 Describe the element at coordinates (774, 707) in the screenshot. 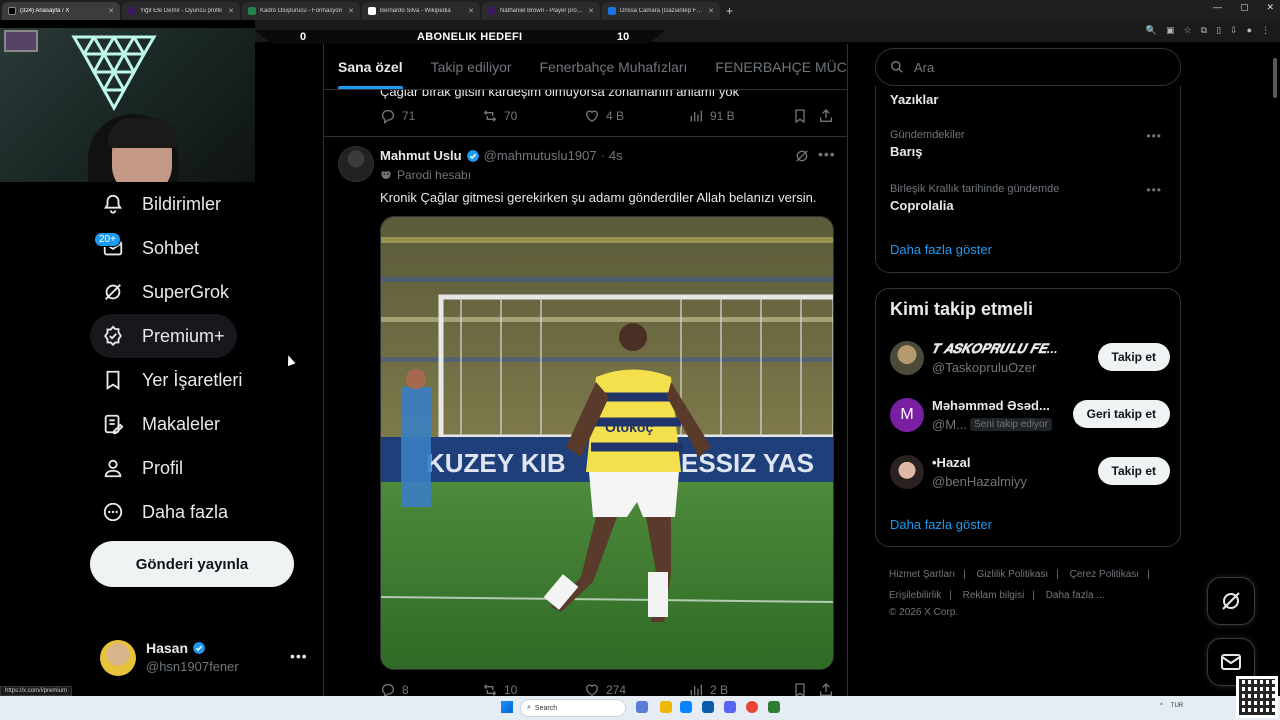

I see `app-icon` at that location.